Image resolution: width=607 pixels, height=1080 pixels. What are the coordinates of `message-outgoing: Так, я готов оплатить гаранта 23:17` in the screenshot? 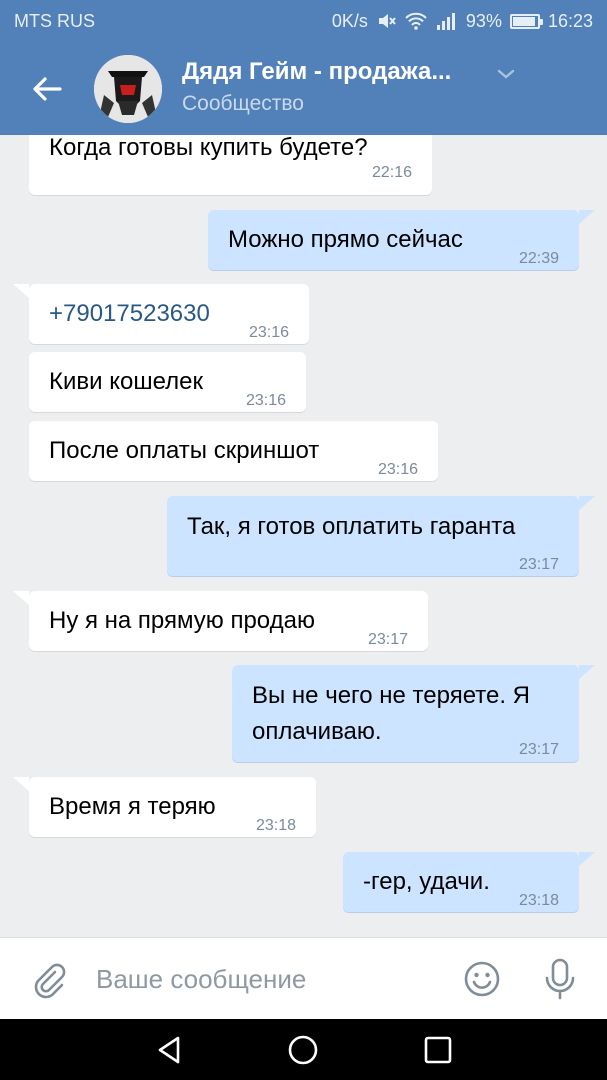 It's located at (373, 536).